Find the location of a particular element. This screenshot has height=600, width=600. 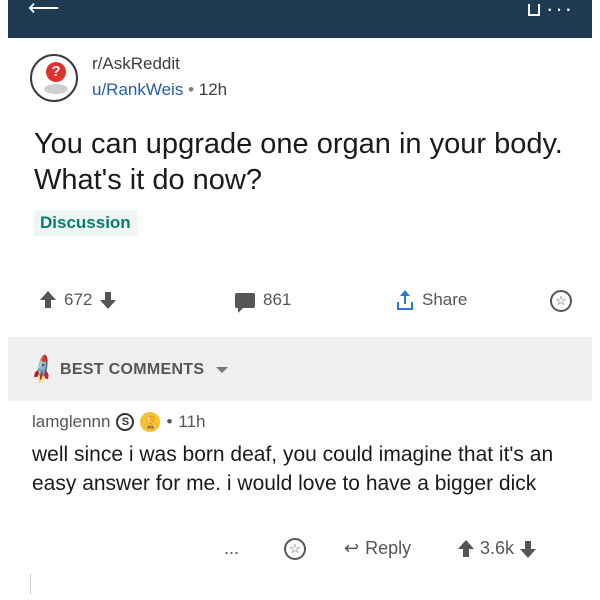

gold-award-icon: 🏆 is located at coordinates (150, 422).